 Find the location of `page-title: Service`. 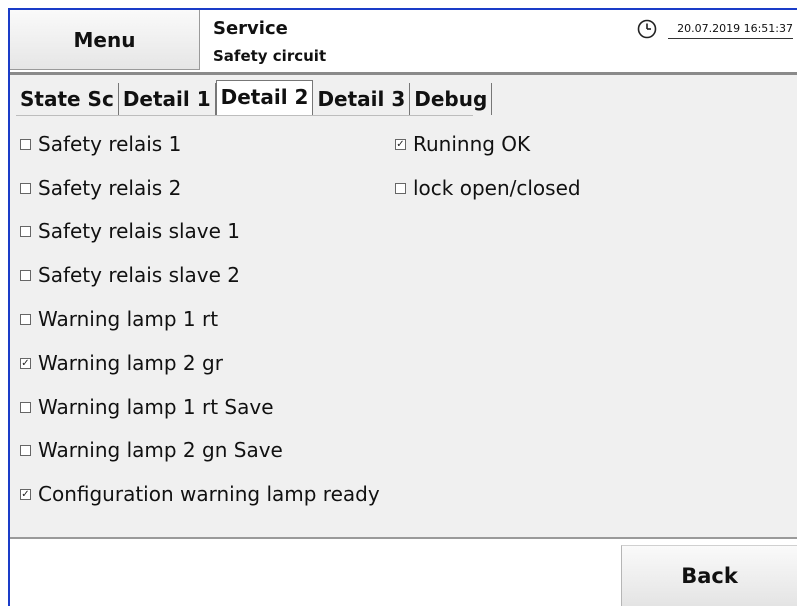

page-title: Service is located at coordinates (250, 28).